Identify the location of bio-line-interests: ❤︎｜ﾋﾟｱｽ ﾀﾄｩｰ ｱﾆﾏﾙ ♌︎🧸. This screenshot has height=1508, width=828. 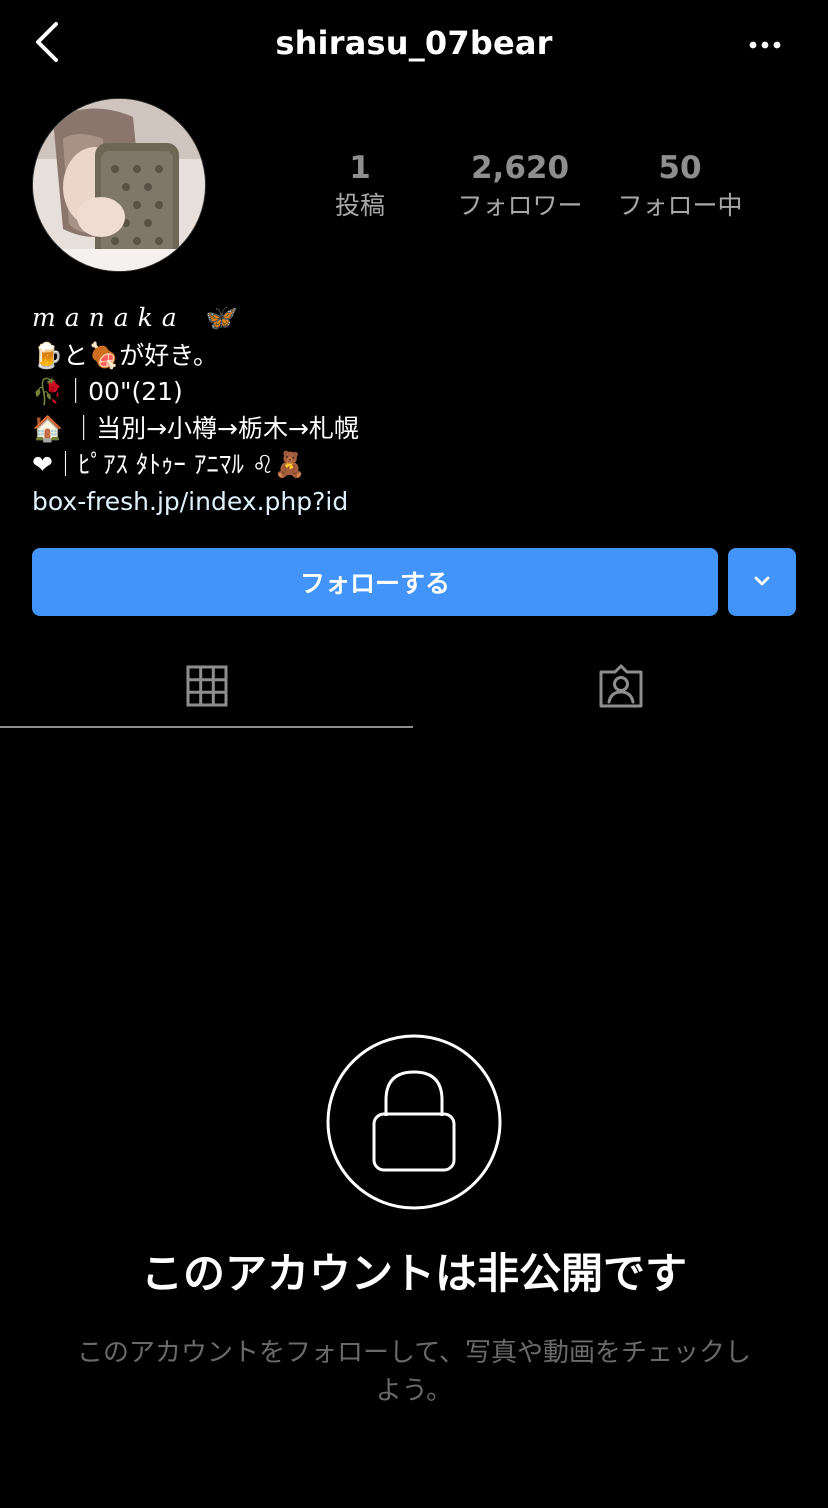
(169, 464).